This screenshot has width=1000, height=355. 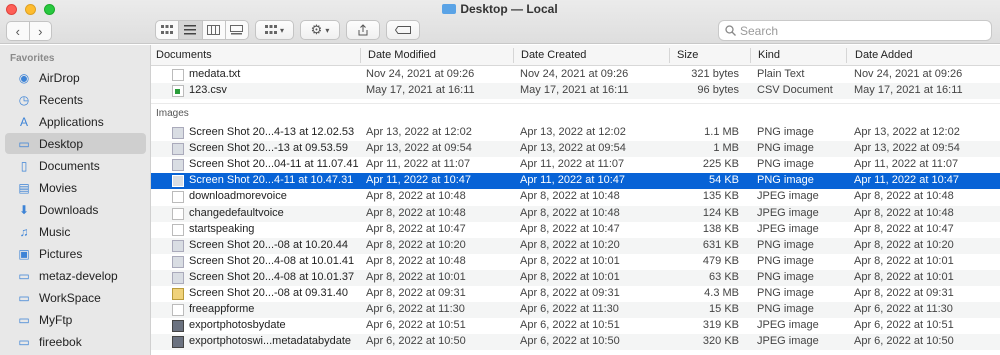 What do you see at coordinates (570, 276) in the screenshot?
I see `date-created: Apr 8, 2022 at 10:01` at bounding box center [570, 276].